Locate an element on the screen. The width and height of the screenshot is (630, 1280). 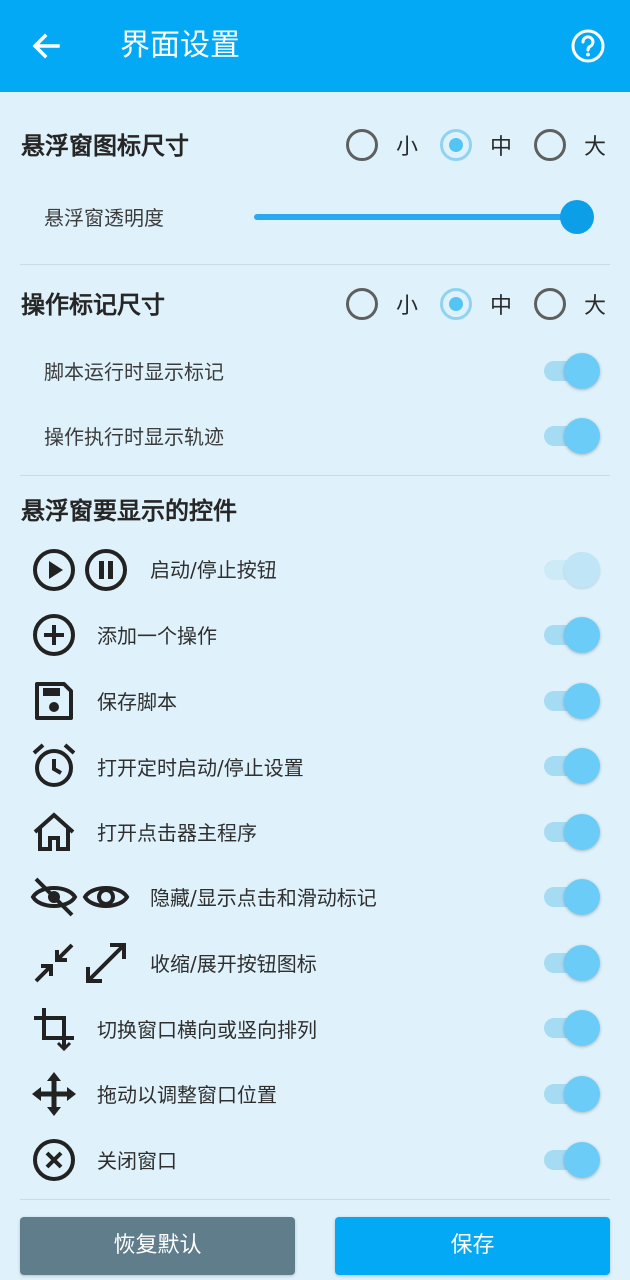
row-label-drag-window: 拖动以调整窗口位置 is located at coordinates (187, 1095).